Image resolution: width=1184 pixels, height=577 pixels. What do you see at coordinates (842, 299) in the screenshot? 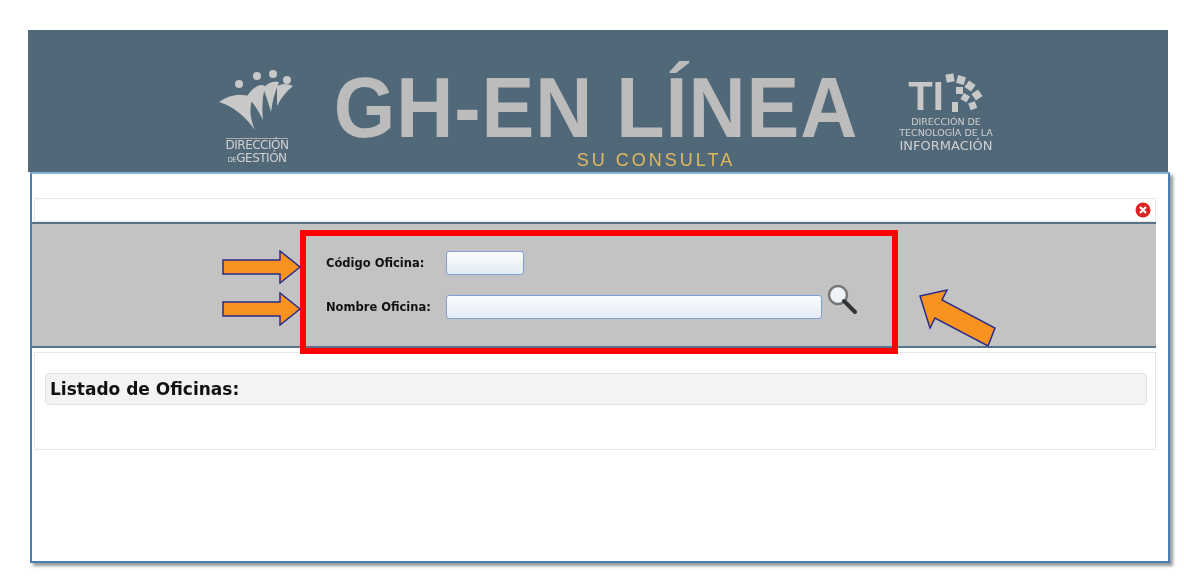
I see `search-icon` at bounding box center [842, 299].